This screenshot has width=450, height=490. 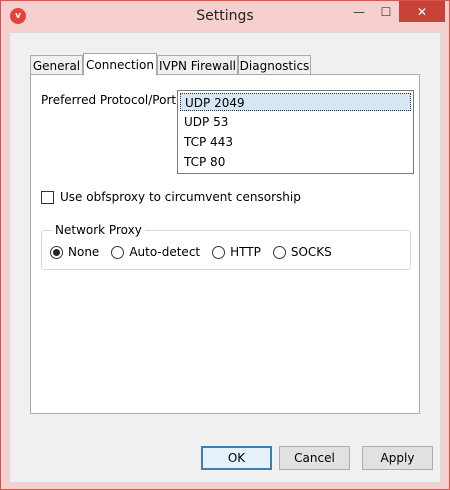 I want to click on tab-diagnostics: Diagnostics, so click(x=274, y=65).